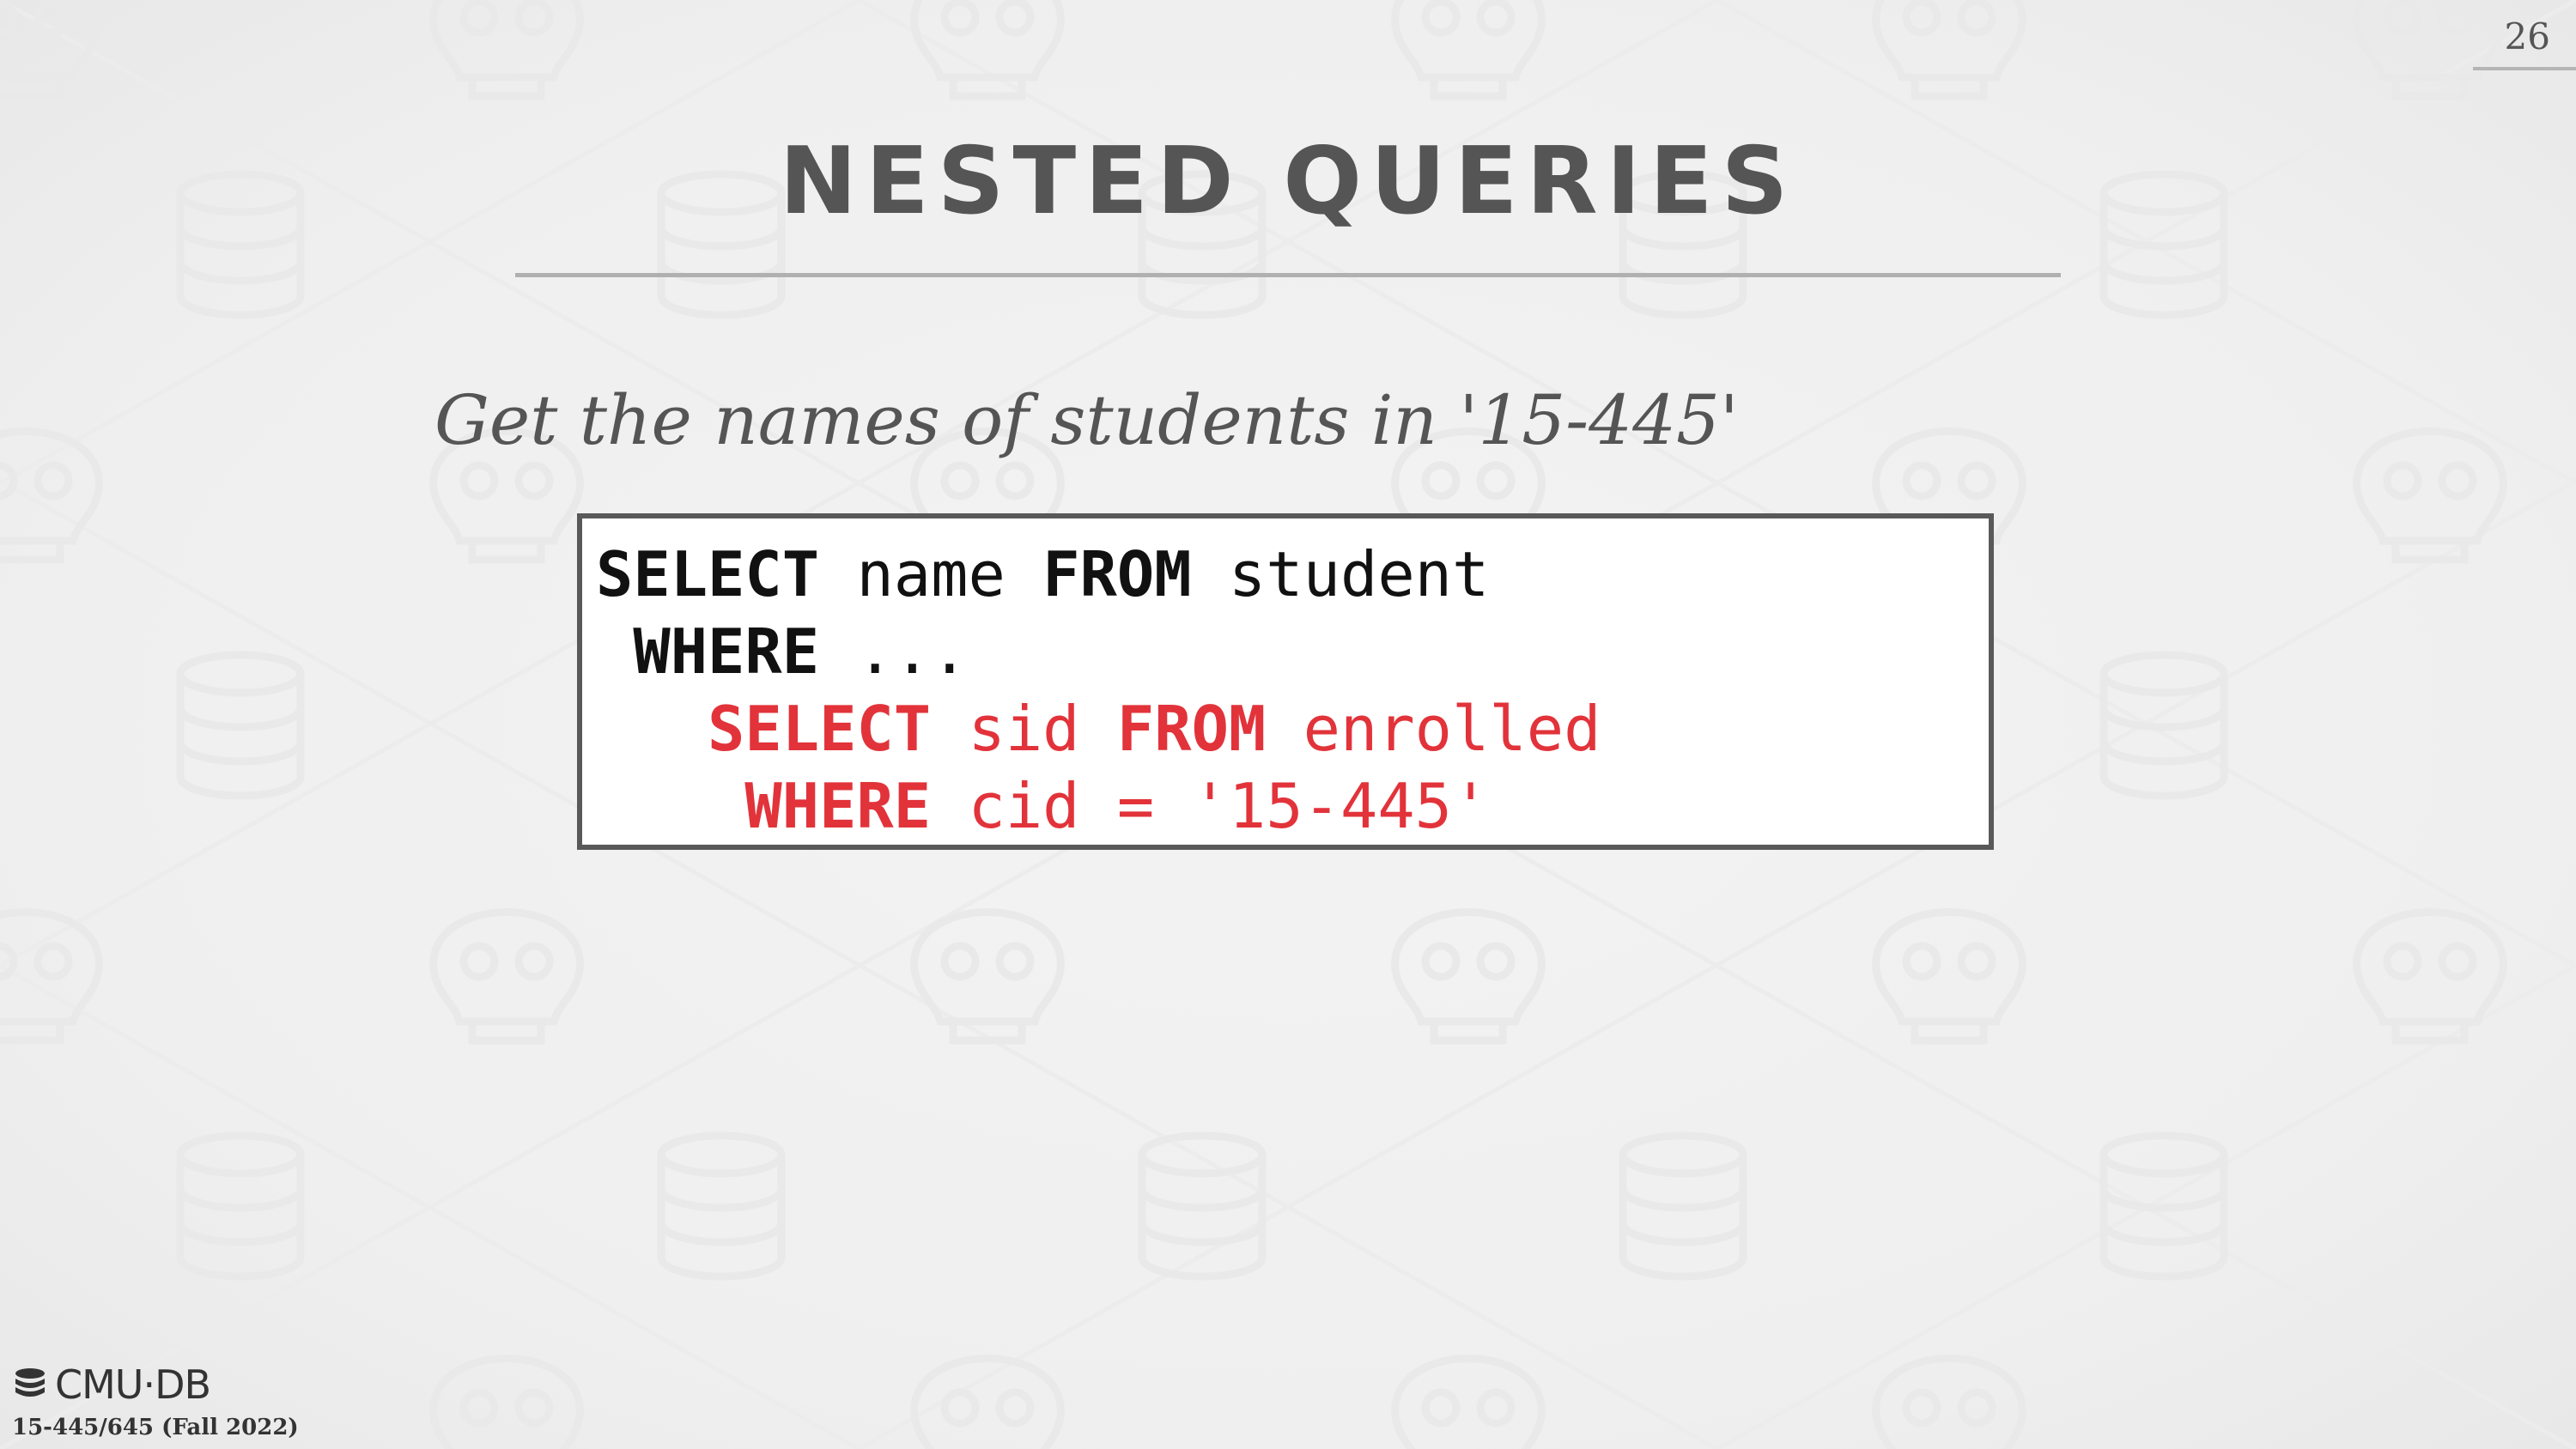  I want to click on slide-title: NESTED QUERIES, so click(1288, 181).